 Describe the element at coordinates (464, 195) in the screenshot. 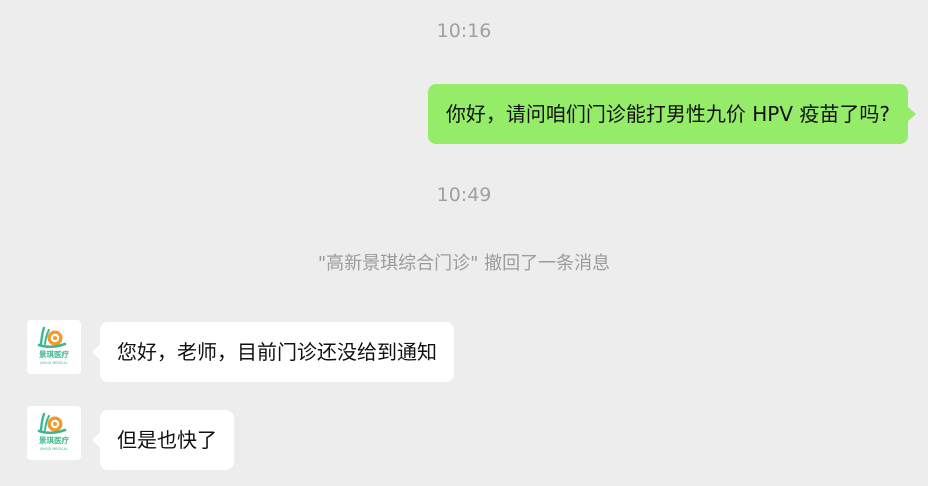

I see `timestamp: 10:49` at that location.